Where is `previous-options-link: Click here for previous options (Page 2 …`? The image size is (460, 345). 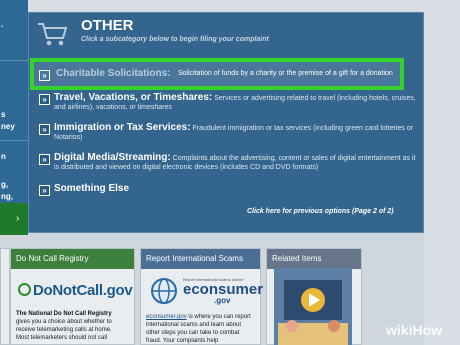 previous-options-link: Click here for previous options (Page 2 … is located at coordinates (320, 211).